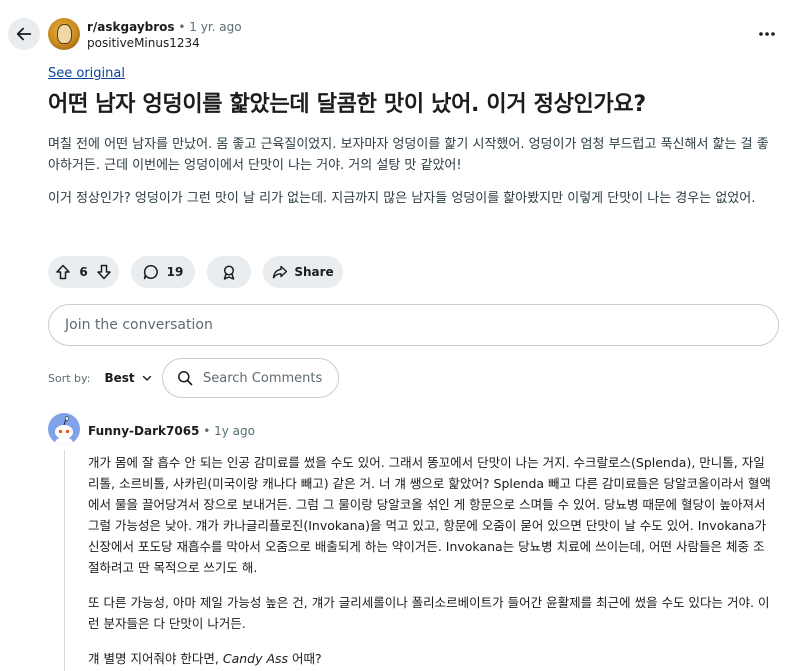  I want to click on post-action-bar: 6 19 Share, so click(195, 272).